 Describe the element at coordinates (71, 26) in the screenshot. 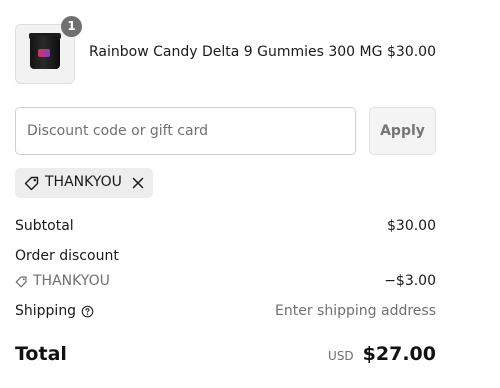

I see `quantity-badge: 1` at that location.